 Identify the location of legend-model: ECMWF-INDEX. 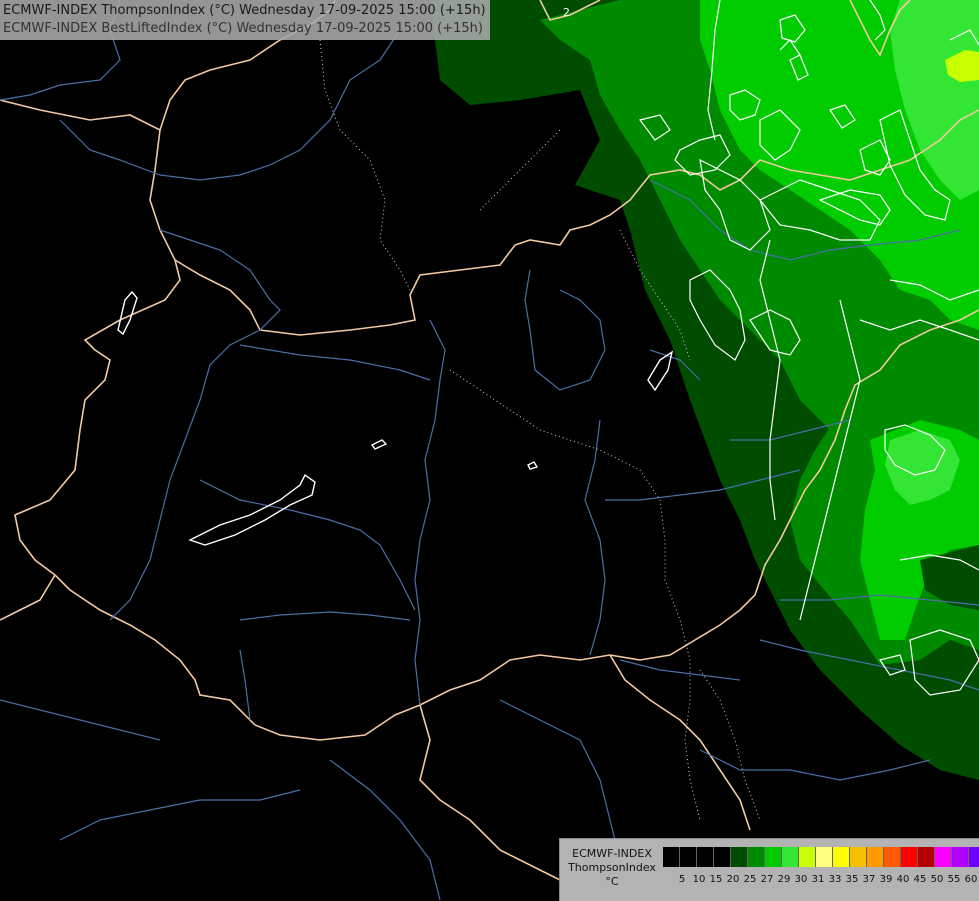
(612, 853).